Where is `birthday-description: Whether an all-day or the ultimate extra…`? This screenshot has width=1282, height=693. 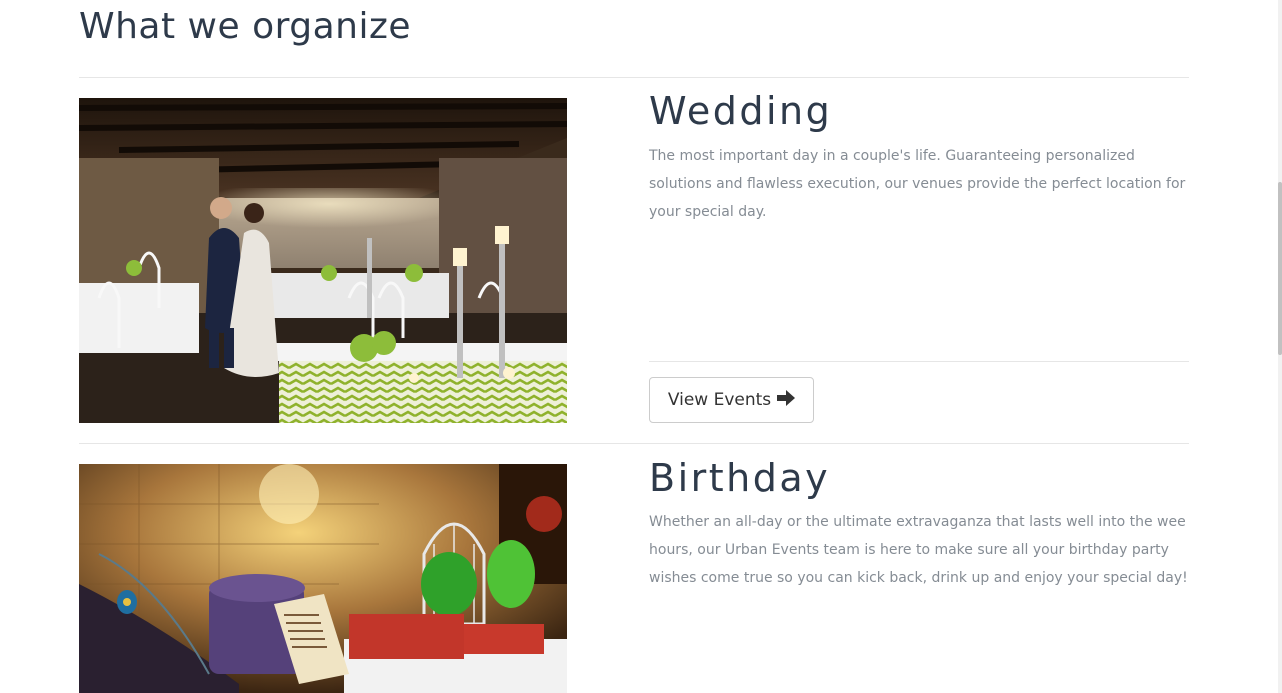 birthday-description: Whether an all-day or the ultimate extra… is located at coordinates (918, 550).